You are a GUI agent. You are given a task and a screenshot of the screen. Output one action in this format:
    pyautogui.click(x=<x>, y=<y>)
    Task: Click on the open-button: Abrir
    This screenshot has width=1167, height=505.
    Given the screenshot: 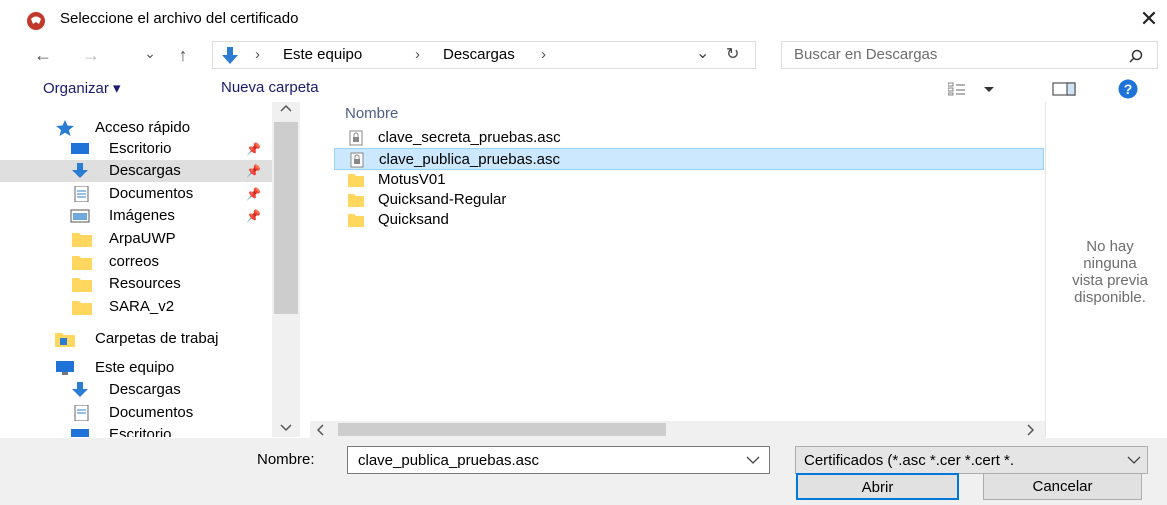 What is the action you would take?
    pyautogui.click(x=877, y=486)
    